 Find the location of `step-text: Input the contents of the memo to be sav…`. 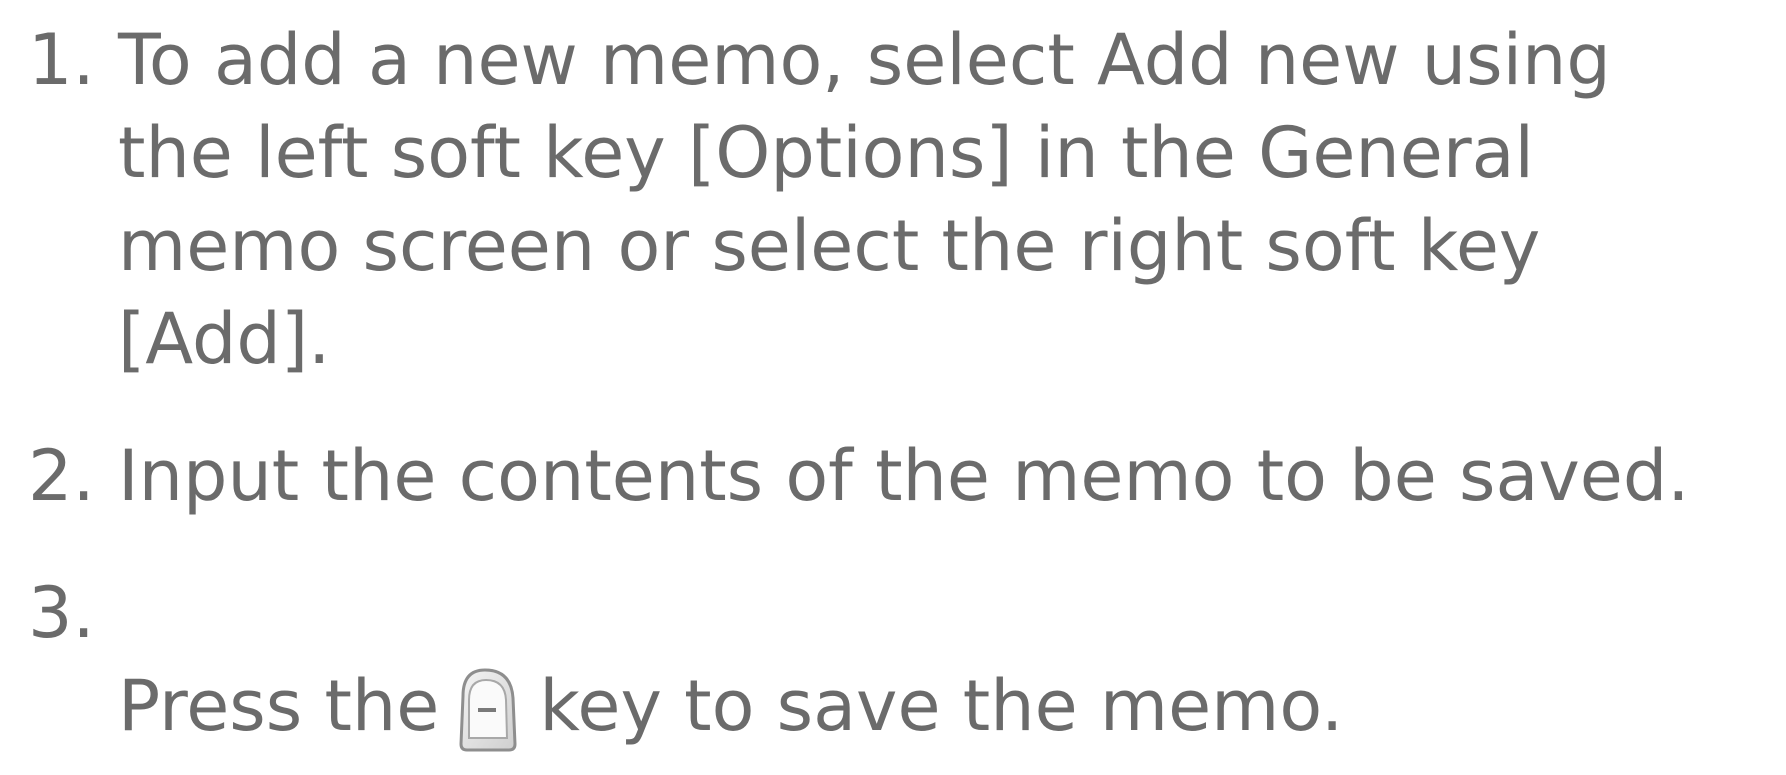

step-text: Input the contents of the memo to be sav… is located at coordinates (904, 476).